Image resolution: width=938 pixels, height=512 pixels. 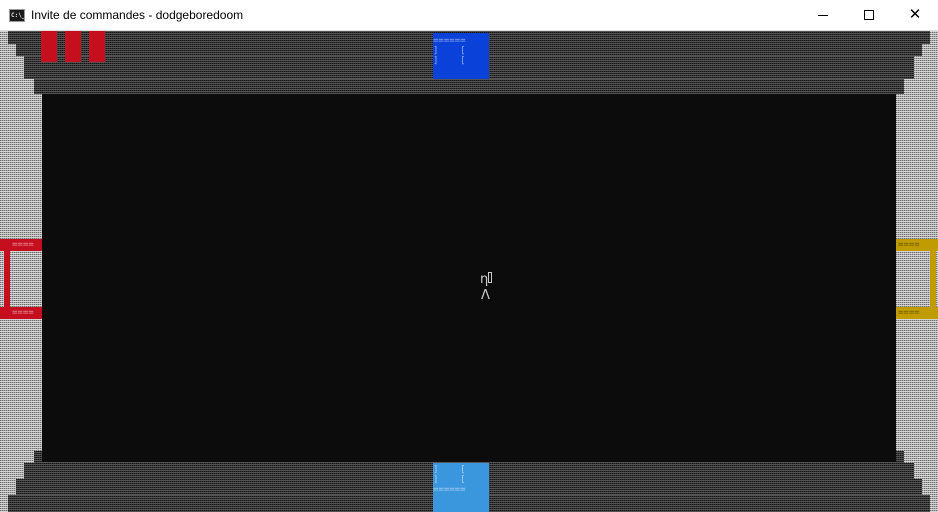 I want to click on right-door-top-bar: ====, so click(x=917, y=245).